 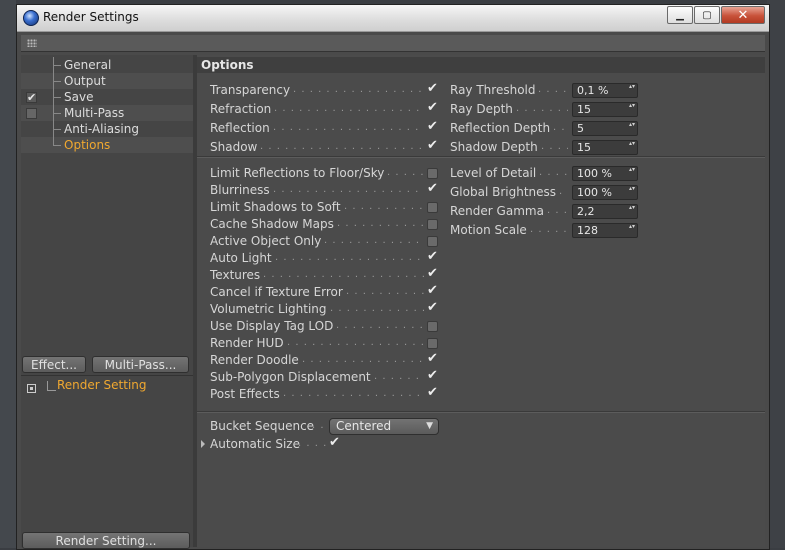 I want to click on minimize-button: ▁, so click(x=680, y=15).